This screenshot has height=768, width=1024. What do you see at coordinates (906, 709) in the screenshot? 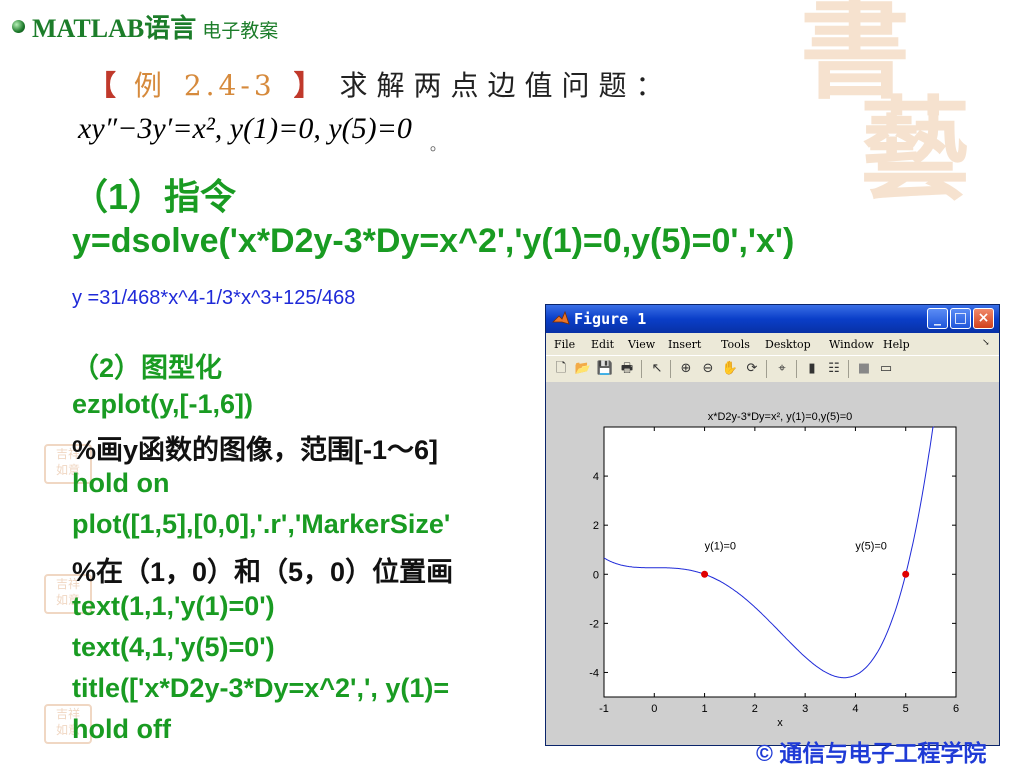
I see `x-tick-label: 5` at bounding box center [906, 709].